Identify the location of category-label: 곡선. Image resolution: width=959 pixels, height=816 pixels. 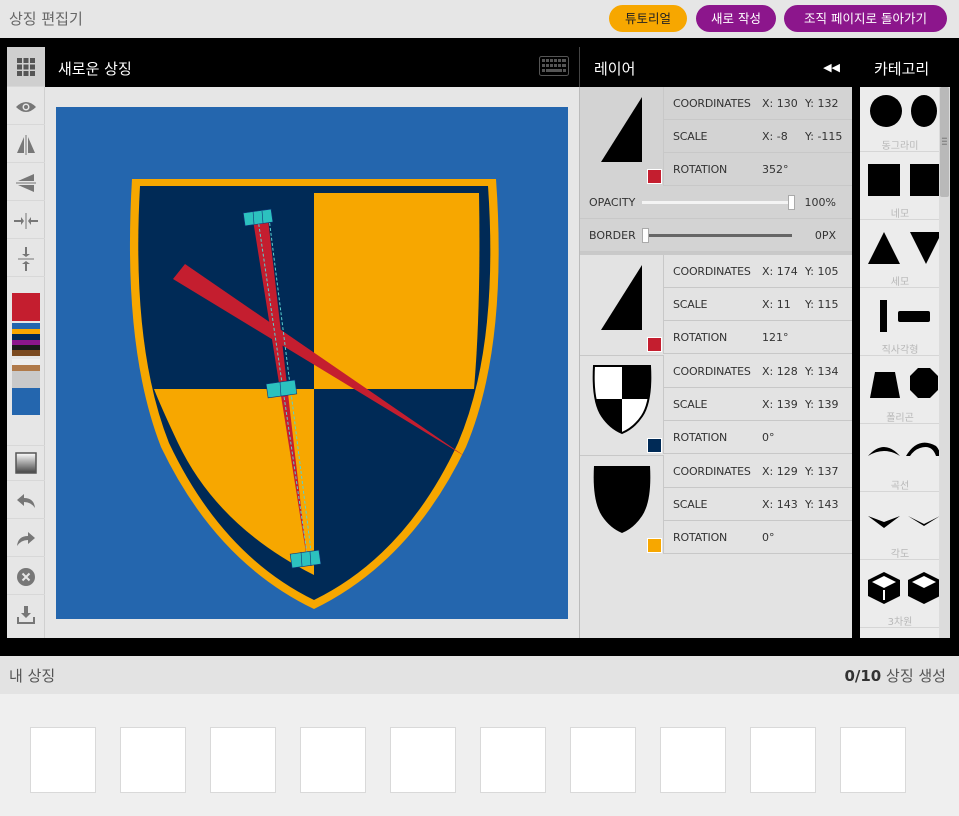
(900, 486).